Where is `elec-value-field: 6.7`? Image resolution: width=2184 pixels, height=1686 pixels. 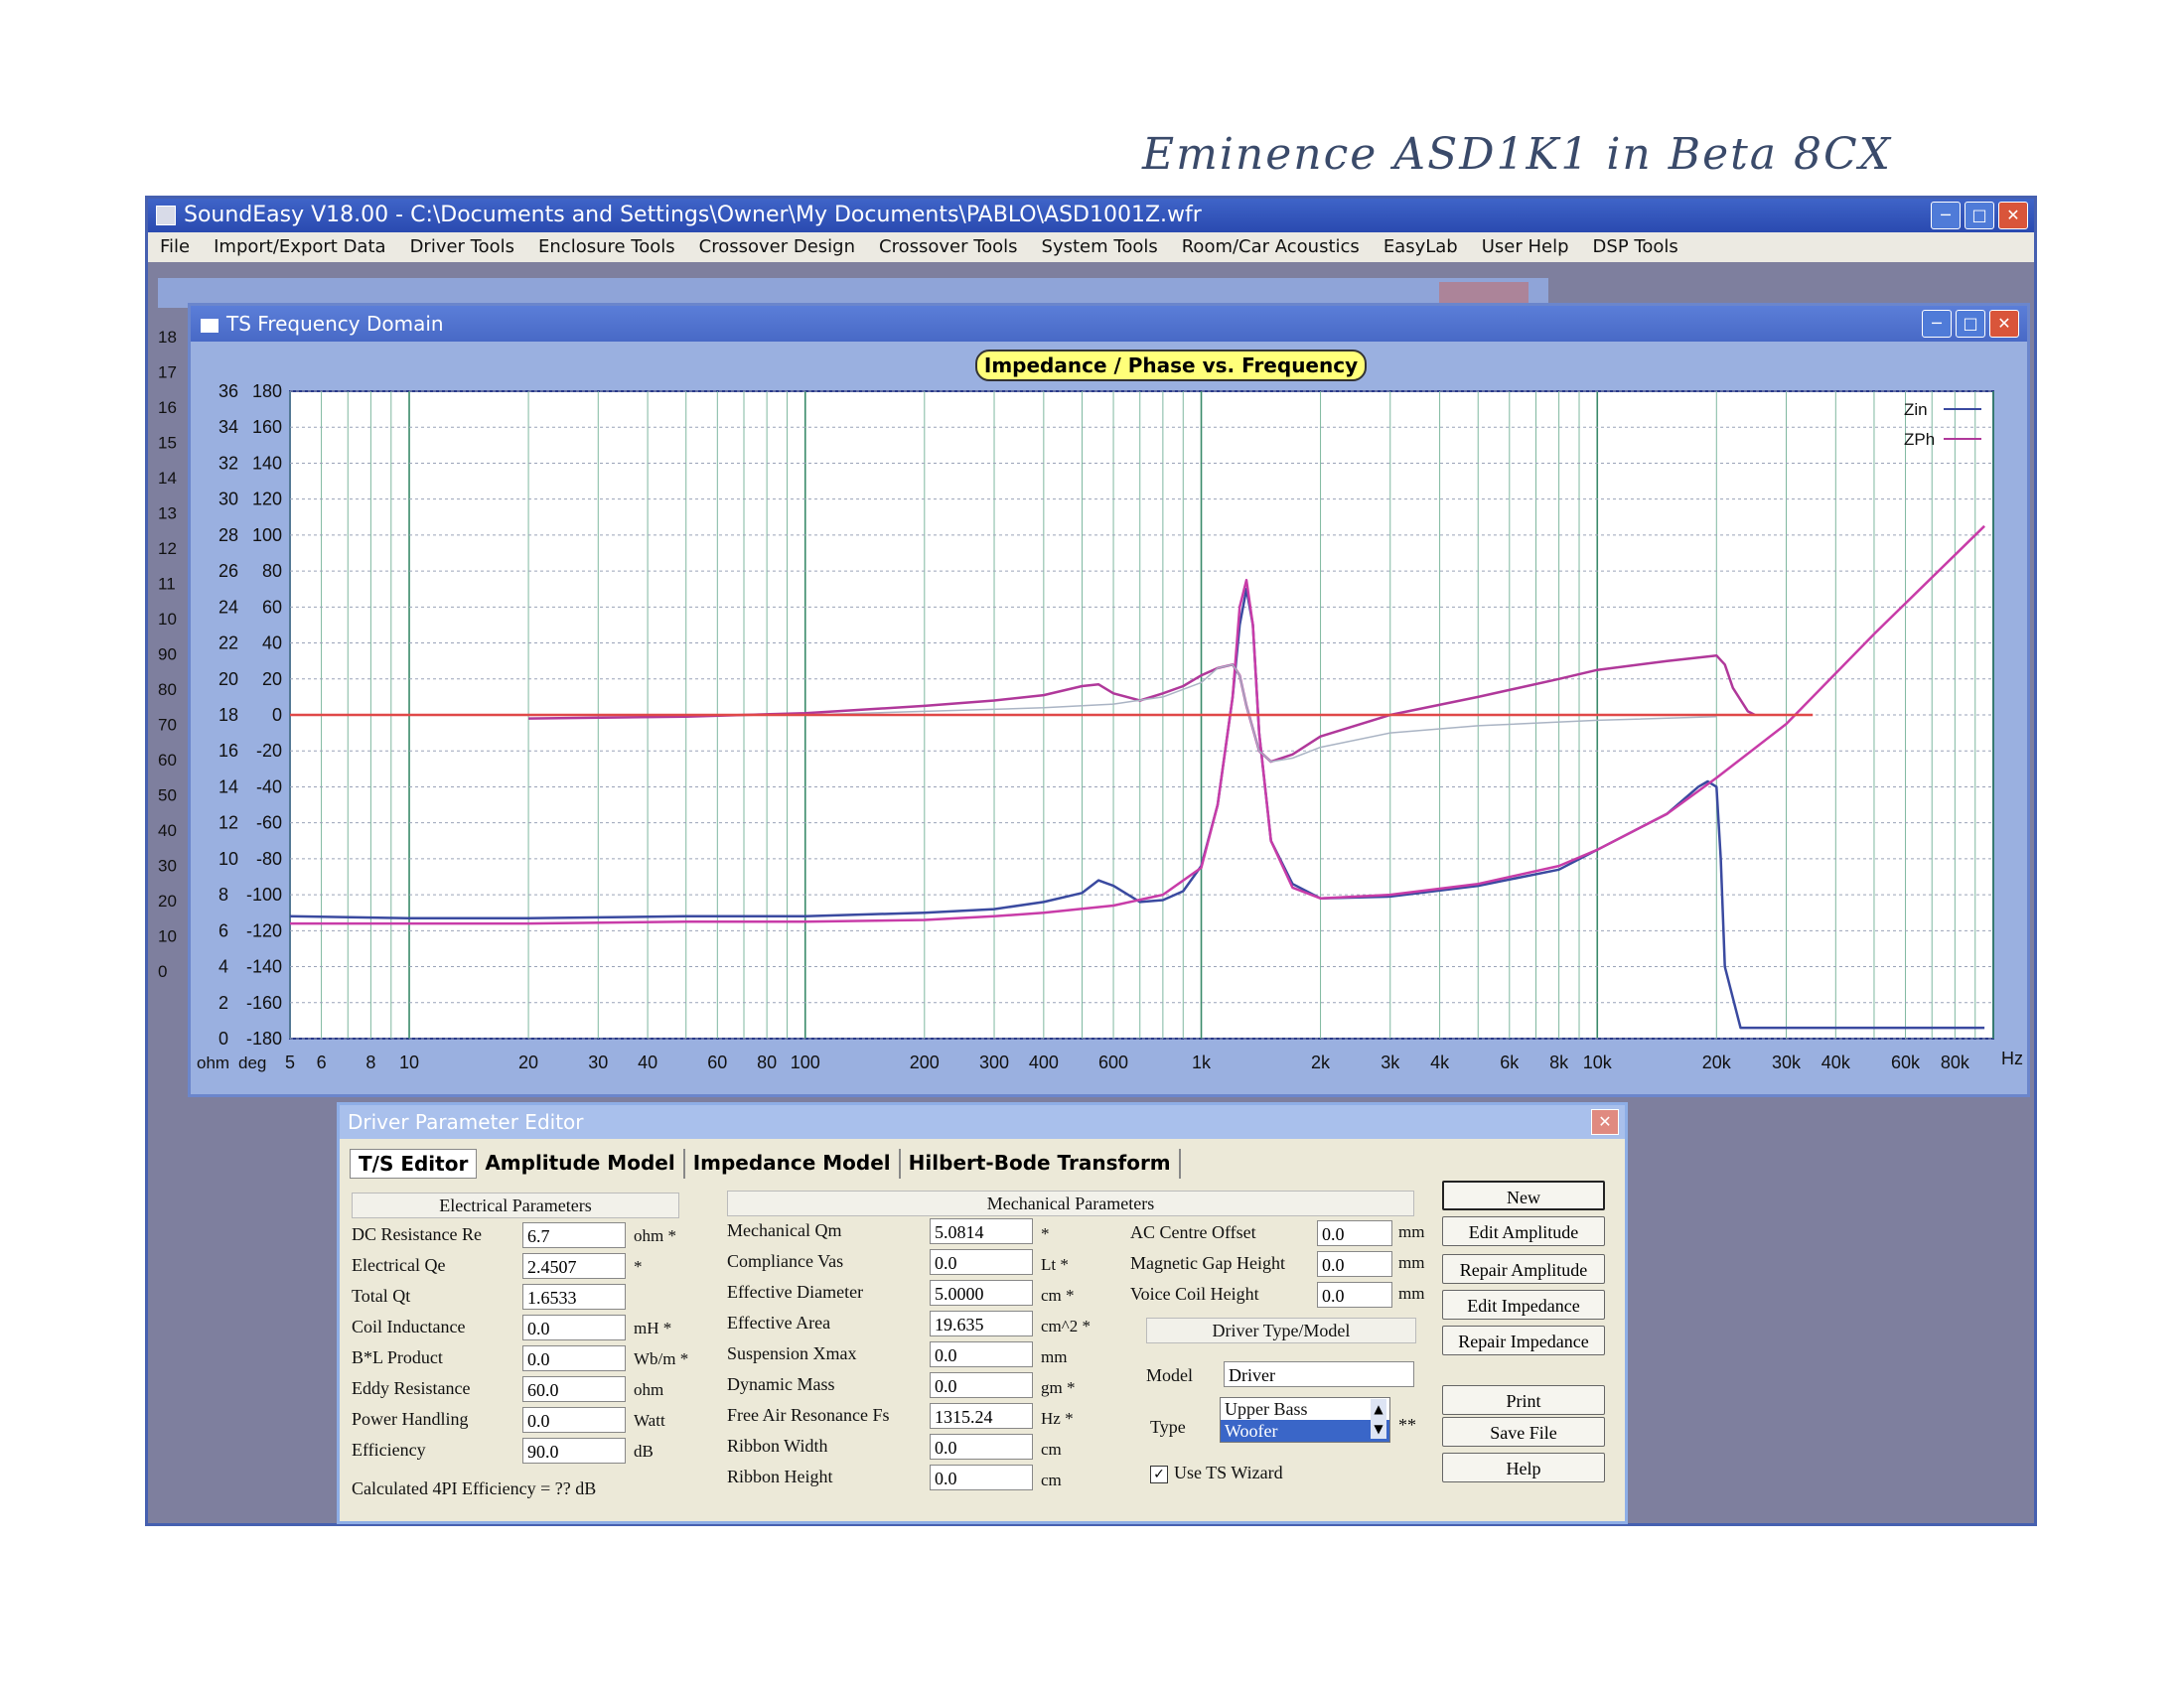 elec-value-field: 6.7 is located at coordinates (574, 1235).